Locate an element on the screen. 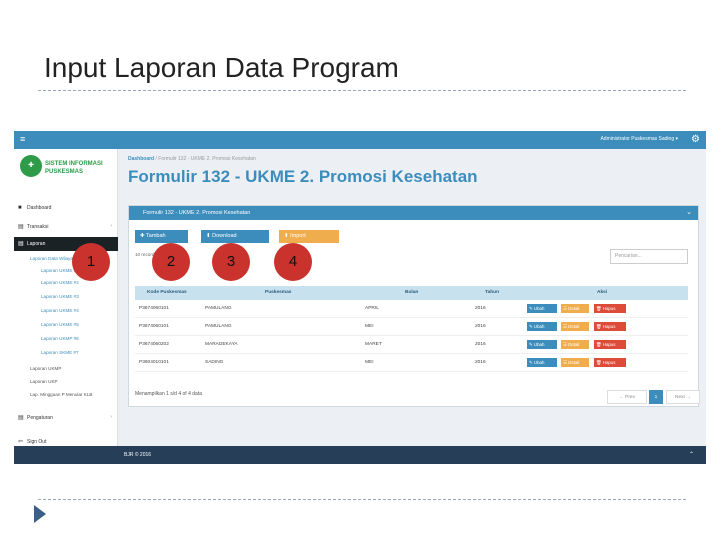 Image resolution: width=720 pixels, height=540 pixels. sidebar-item-label: Dashboard is located at coordinates (39, 208).